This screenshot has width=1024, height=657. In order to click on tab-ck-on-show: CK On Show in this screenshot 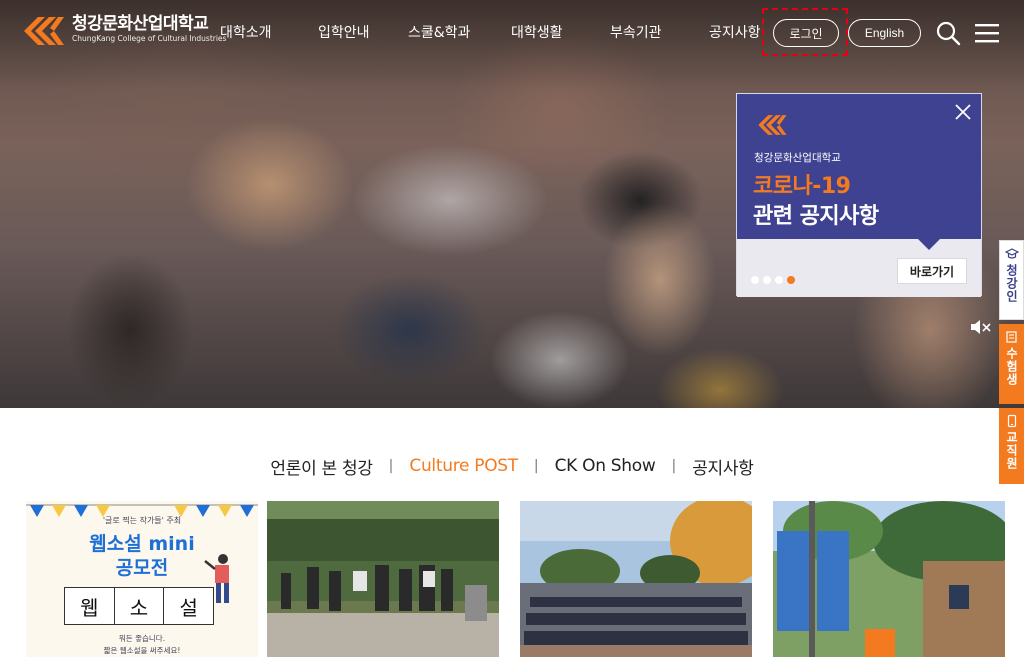, I will do `click(605, 466)`.